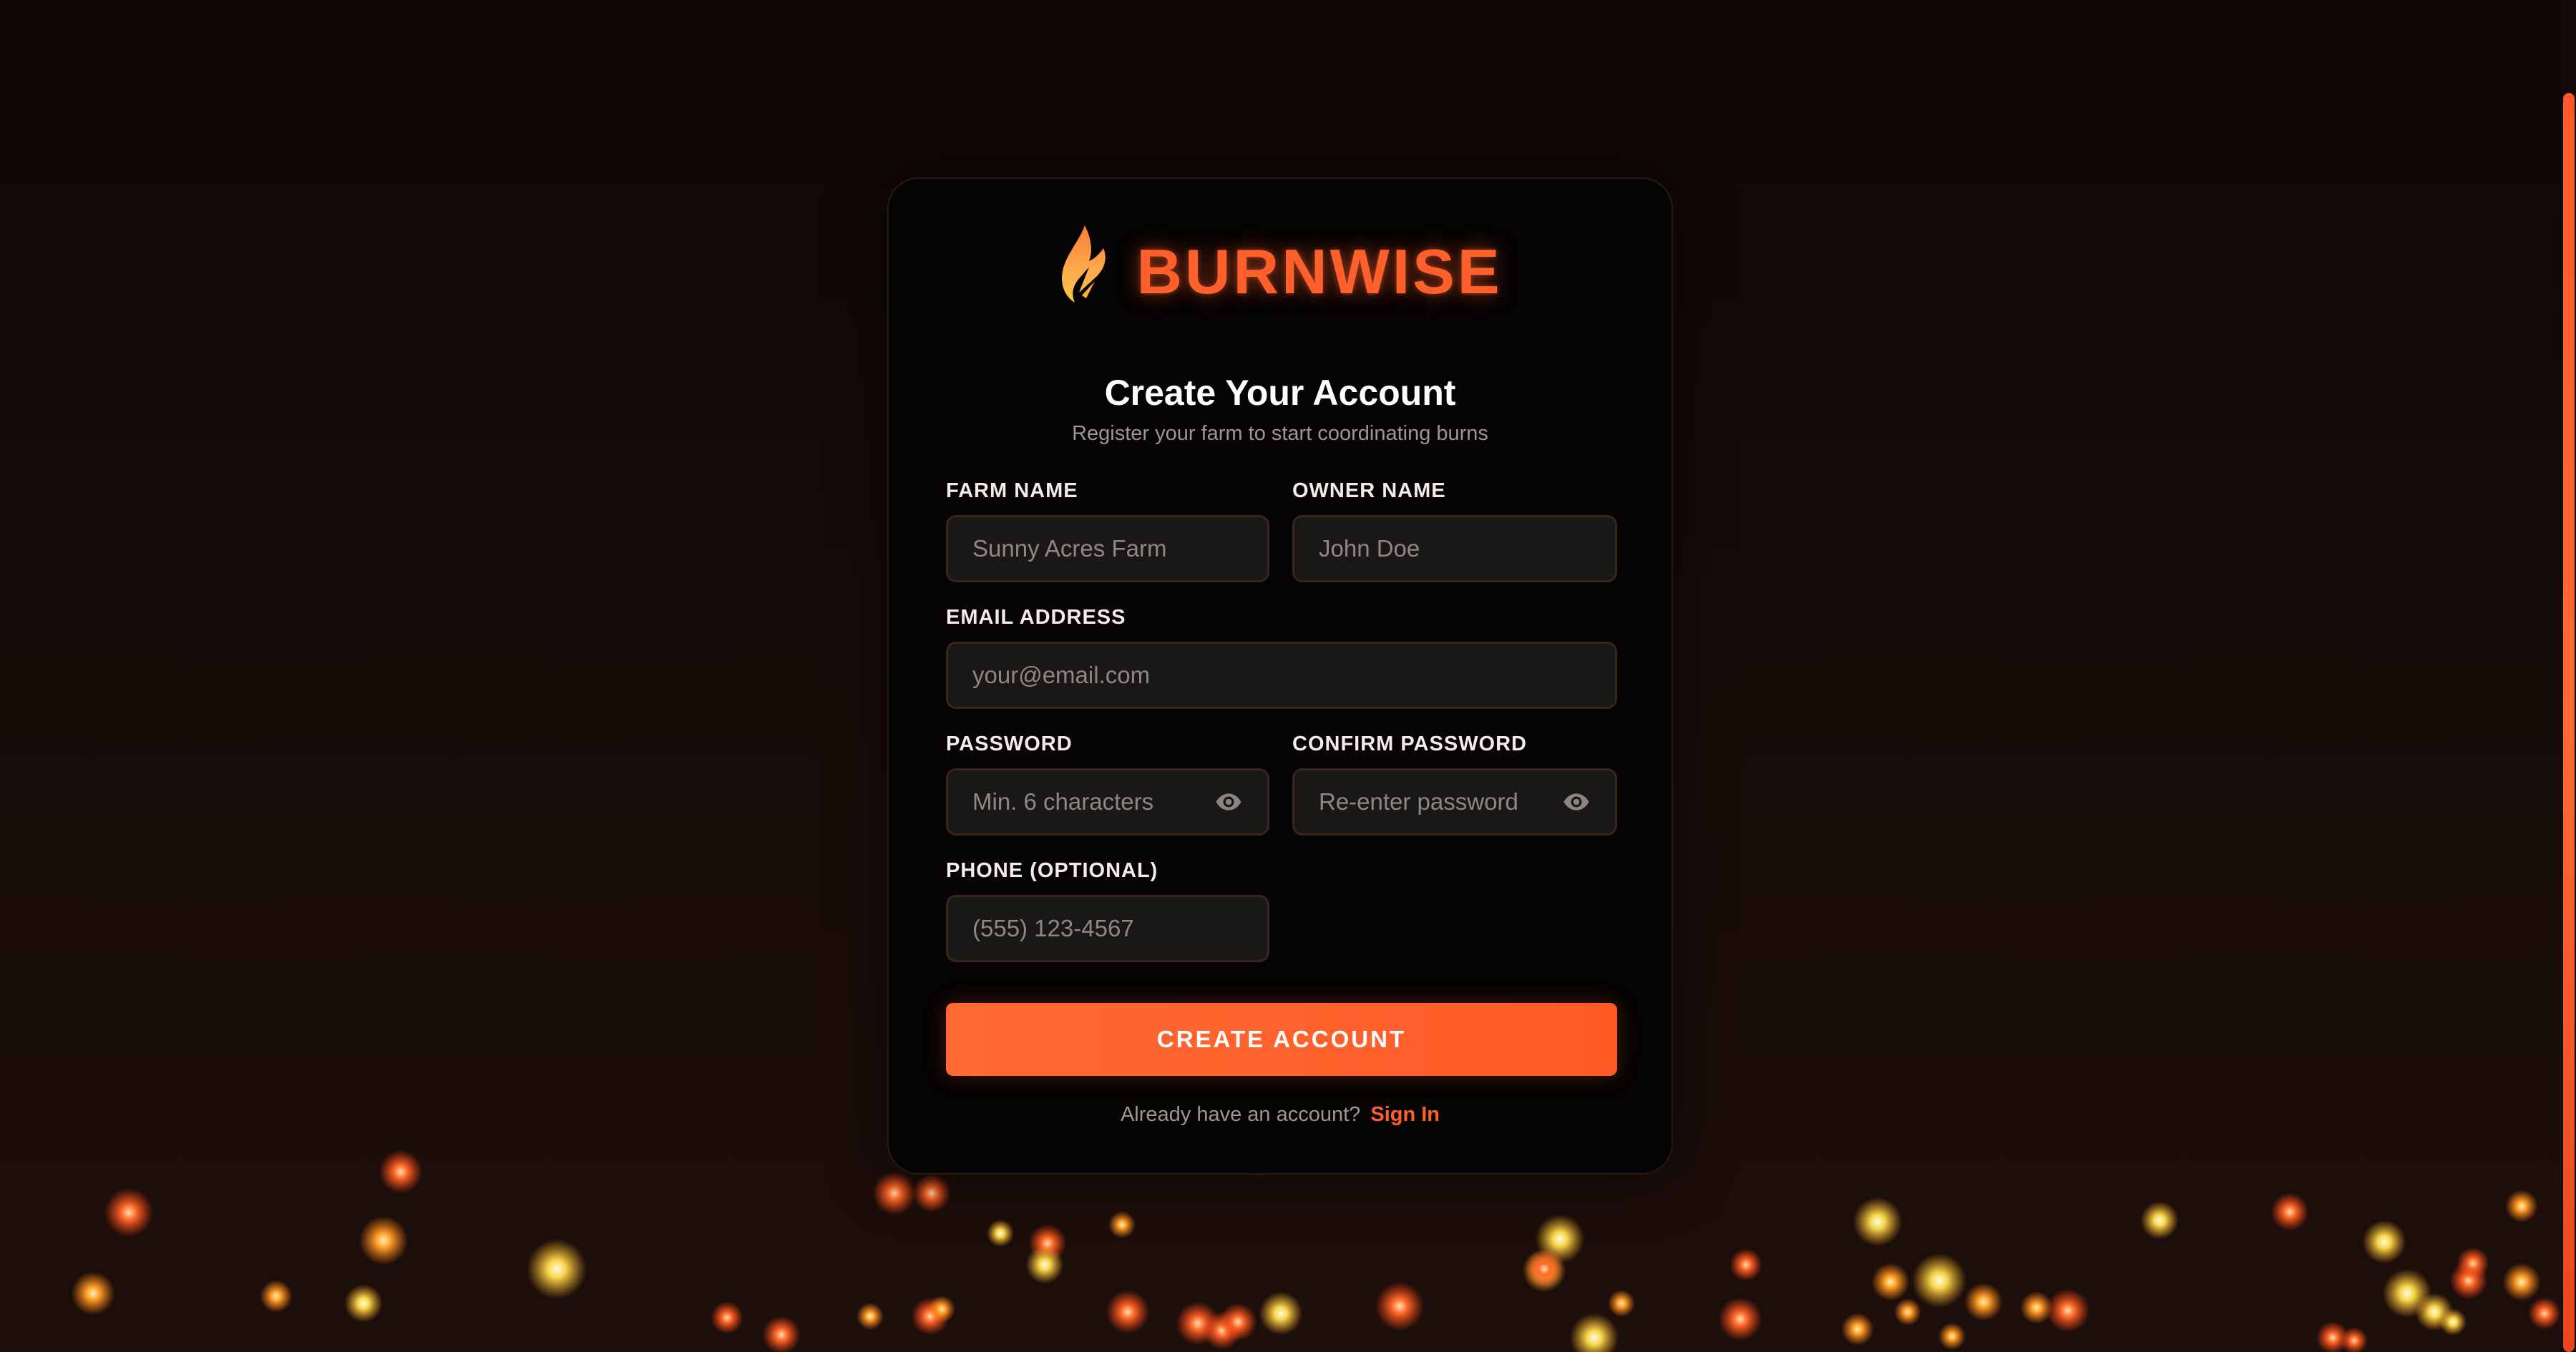 This screenshot has height=1352, width=2576. I want to click on flame-icon, so click(1084, 272).